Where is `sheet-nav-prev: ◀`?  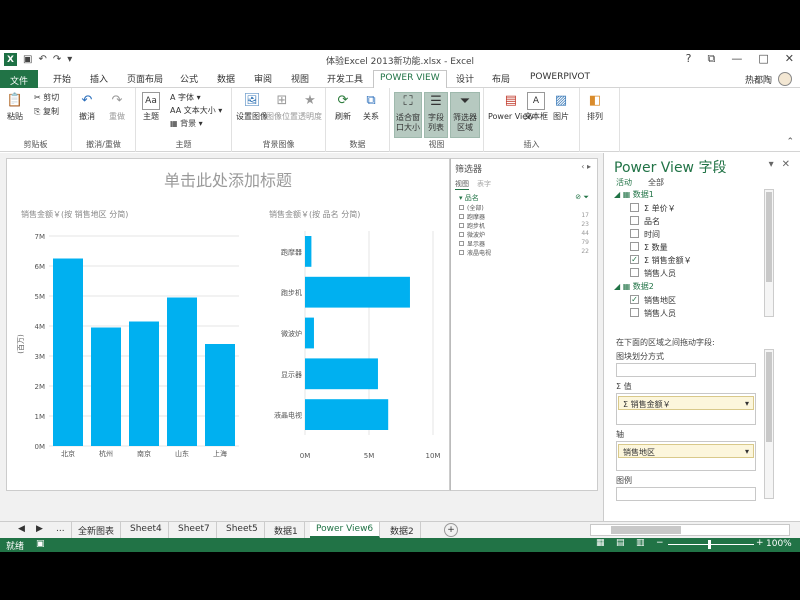
sheet-nav-prev: ◀ is located at coordinates (21, 530).